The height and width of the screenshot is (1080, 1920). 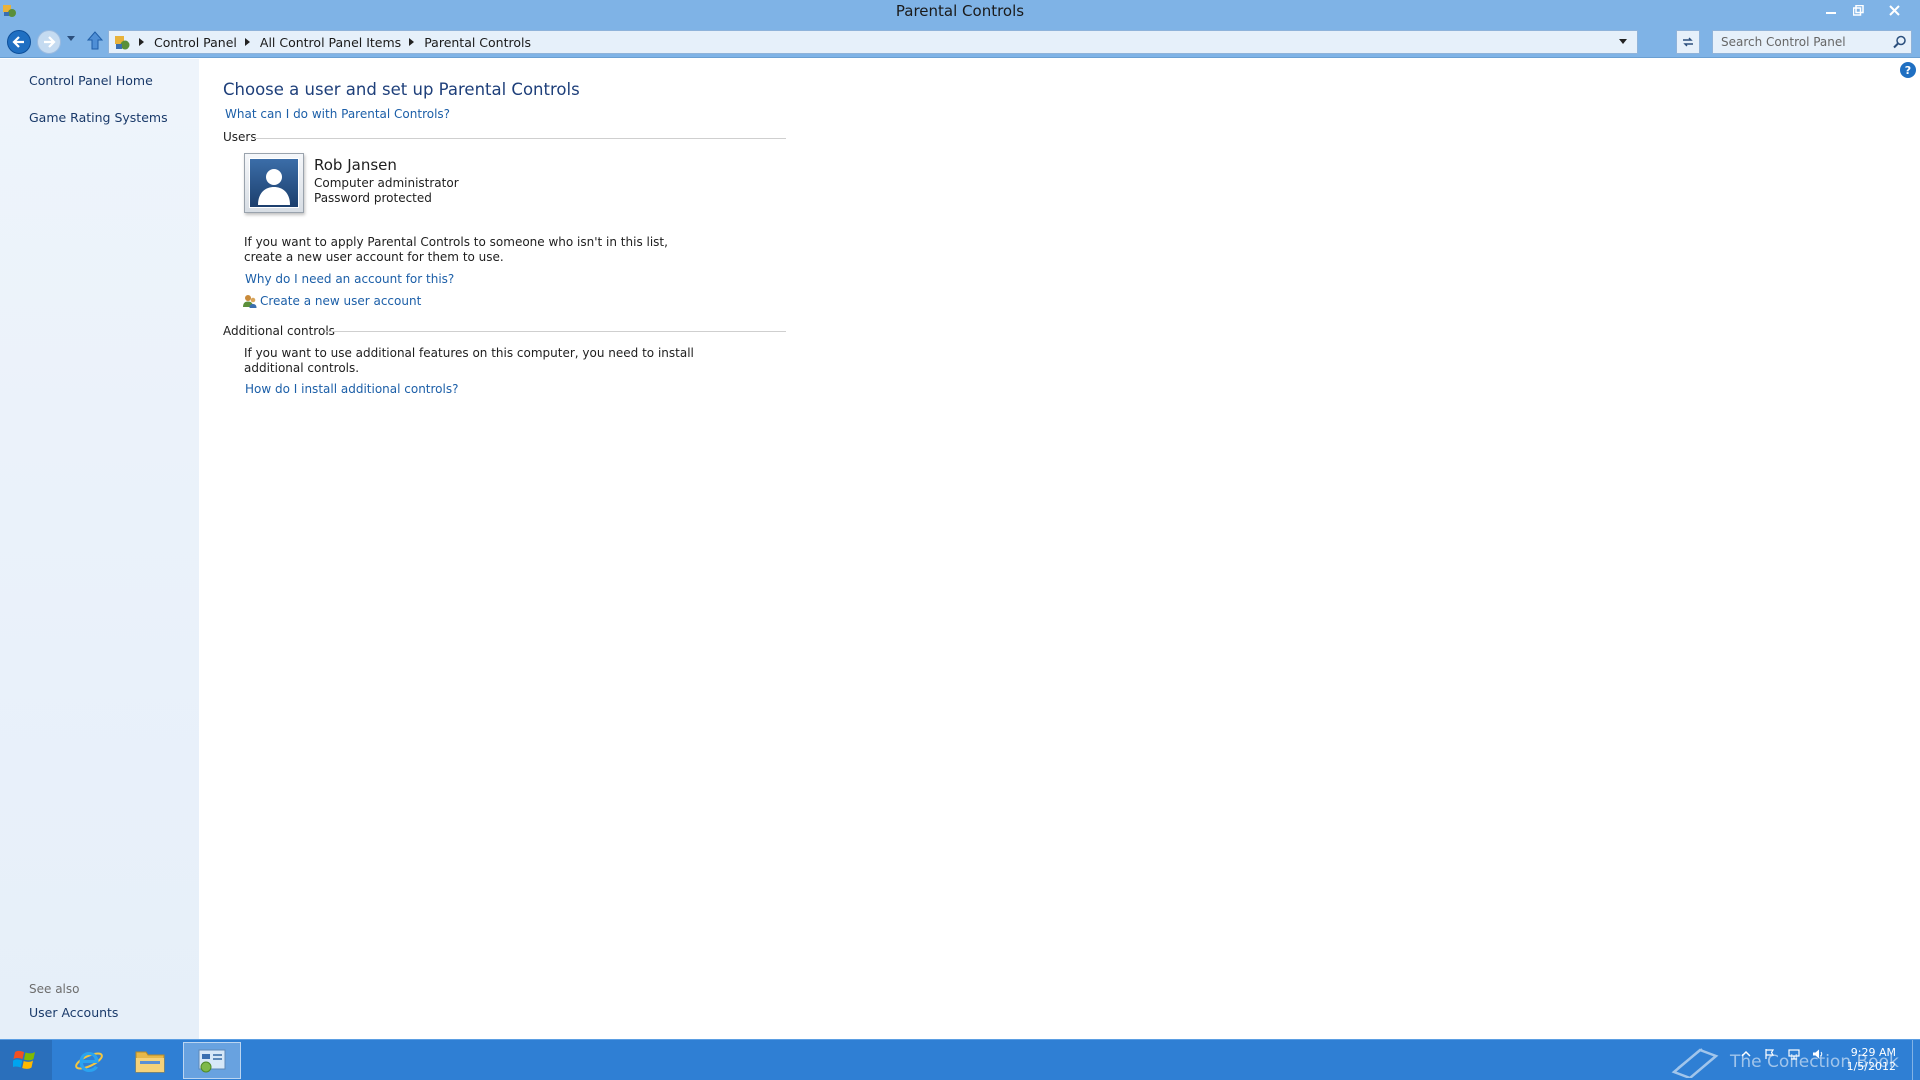 What do you see at coordinates (274, 187) in the screenshot?
I see `user-silhouette-icon` at bounding box center [274, 187].